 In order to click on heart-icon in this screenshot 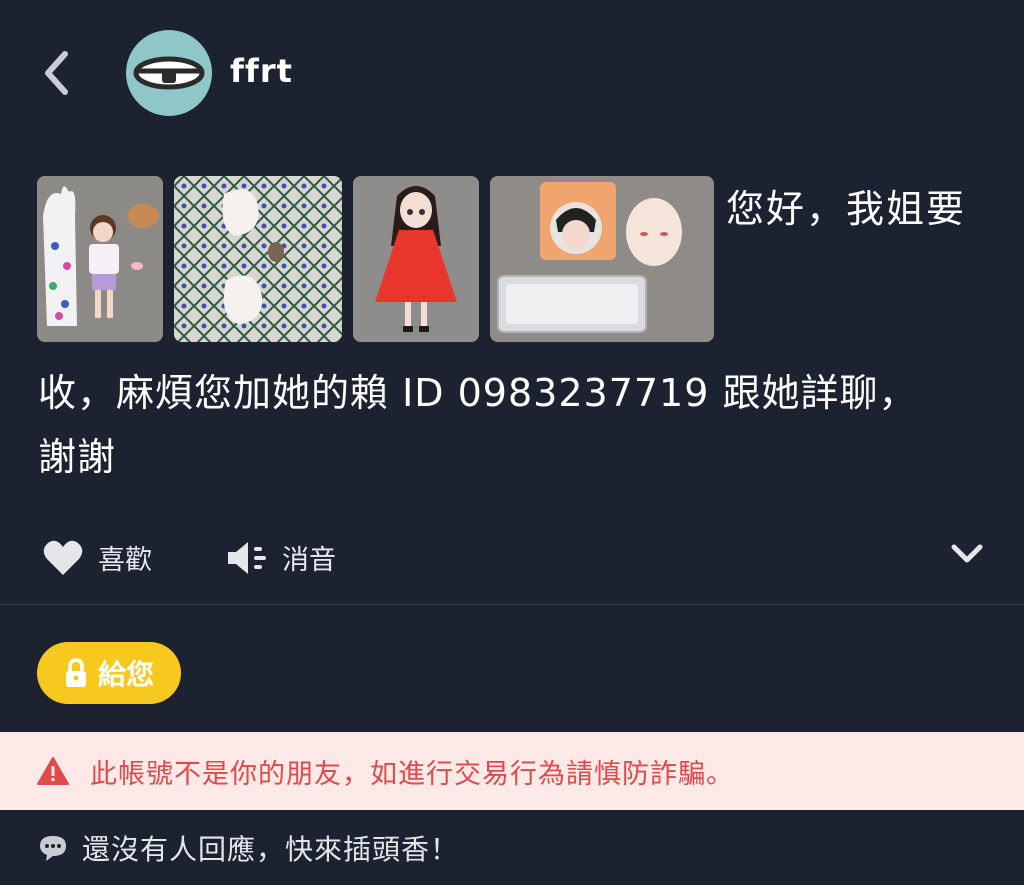, I will do `click(63, 557)`.